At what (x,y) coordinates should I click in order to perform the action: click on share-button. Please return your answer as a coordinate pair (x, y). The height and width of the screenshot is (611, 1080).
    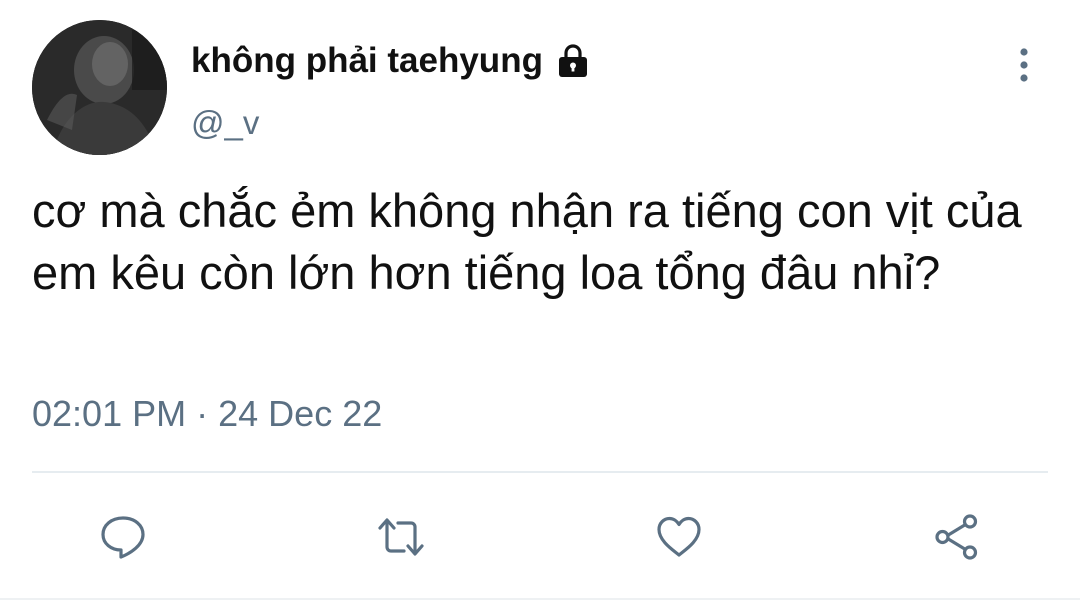
    Looking at the image, I should click on (957, 537).